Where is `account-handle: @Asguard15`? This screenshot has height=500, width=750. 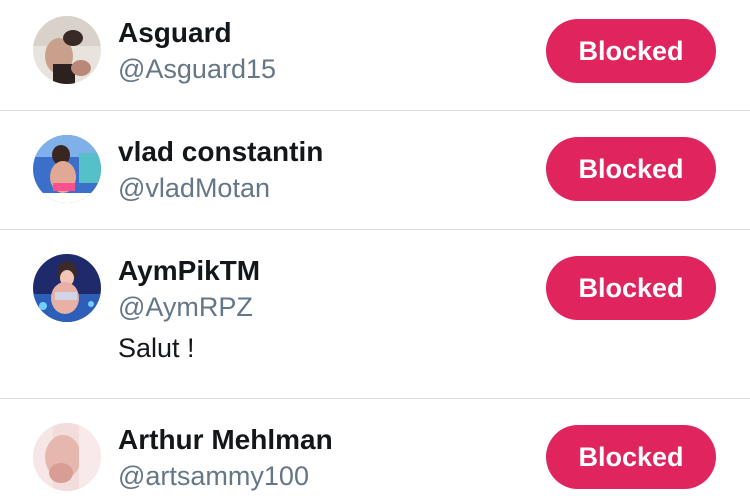 account-handle: @Asguard15 is located at coordinates (197, 69).